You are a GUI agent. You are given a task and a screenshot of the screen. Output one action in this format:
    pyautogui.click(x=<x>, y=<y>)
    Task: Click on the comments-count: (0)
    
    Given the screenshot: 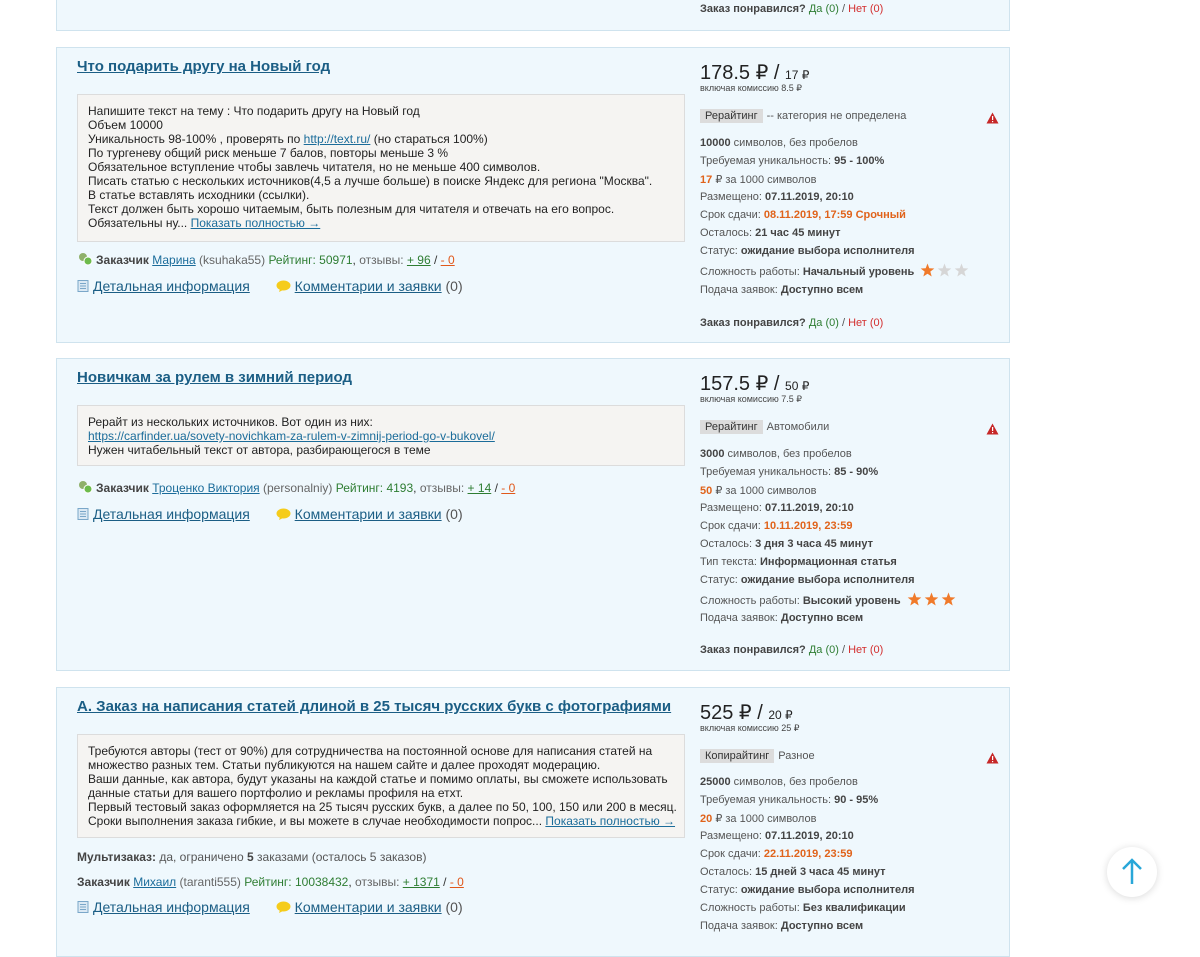 What is the action you would take?
    pyautogui.click(x=454, y=514)
    